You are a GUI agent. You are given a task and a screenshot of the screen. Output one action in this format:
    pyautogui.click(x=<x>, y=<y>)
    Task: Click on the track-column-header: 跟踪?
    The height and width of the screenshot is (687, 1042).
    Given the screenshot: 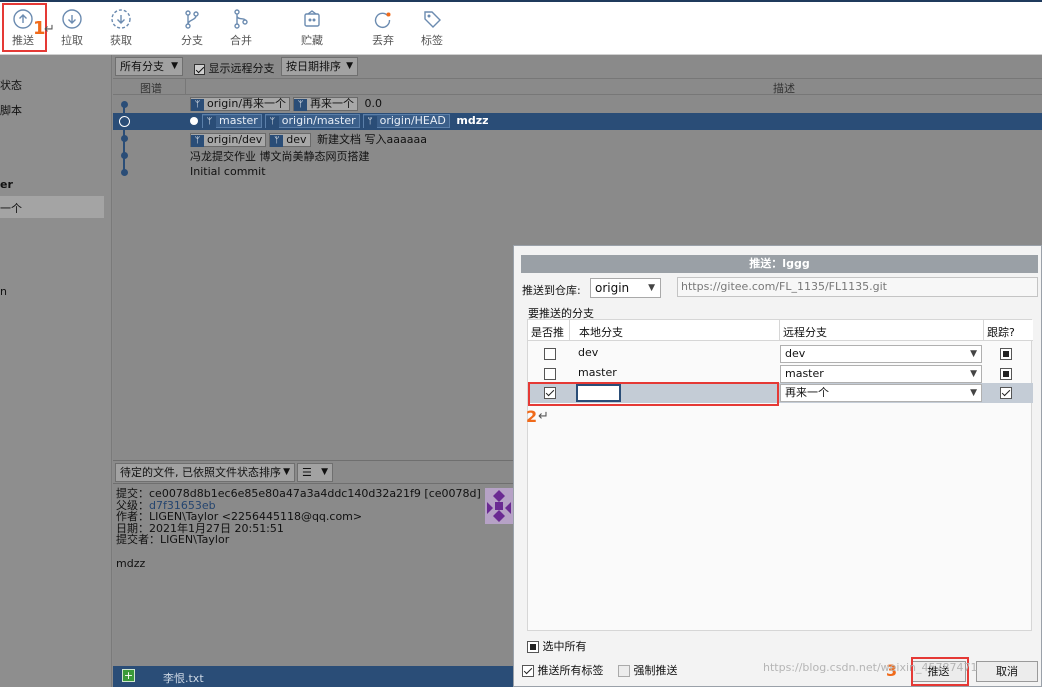 What is the action you would take?
    pyautogui.click(x=1001, y=332)
    